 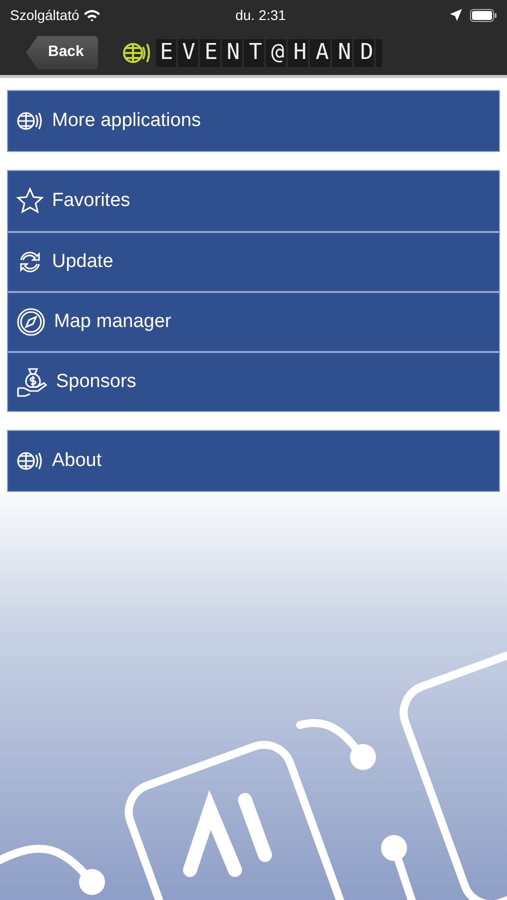 I want to click on battery-icon, so click(x=483, y=15).